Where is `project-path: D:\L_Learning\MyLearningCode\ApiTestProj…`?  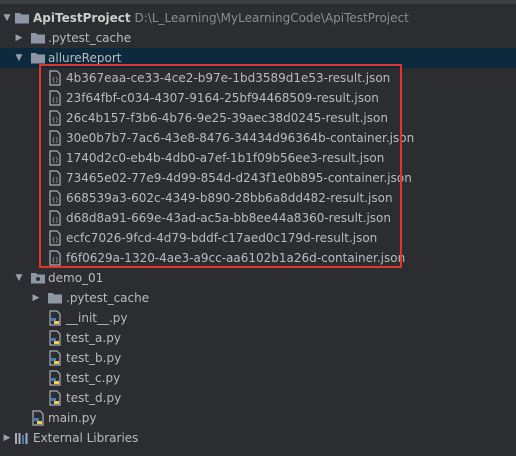 project-path: D:\L_Learning\MyLearningCode\ApiTestProj… is located at coordinates (271, 18).